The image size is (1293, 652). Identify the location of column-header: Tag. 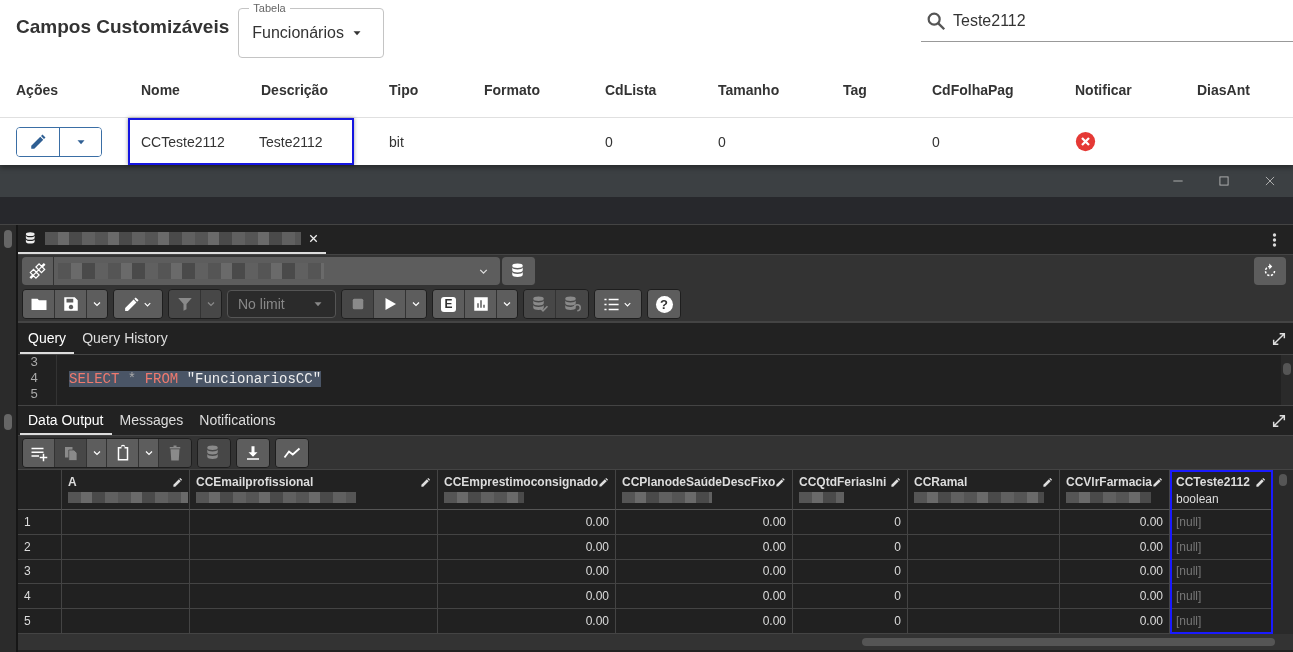
(874, 90).